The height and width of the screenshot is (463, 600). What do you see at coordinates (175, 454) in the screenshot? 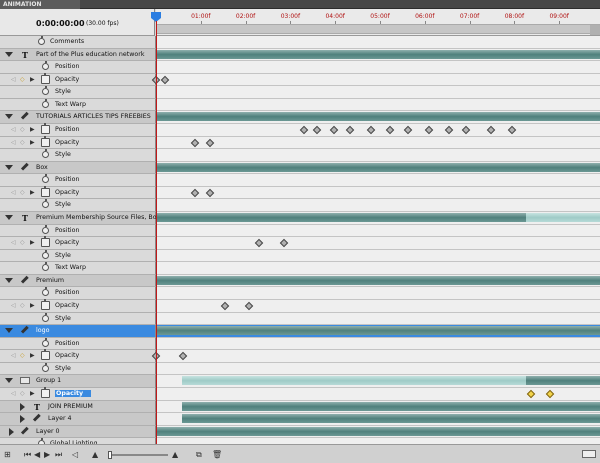
I see `zoom-in-icon: ▲` at bounding box center [175, 454].